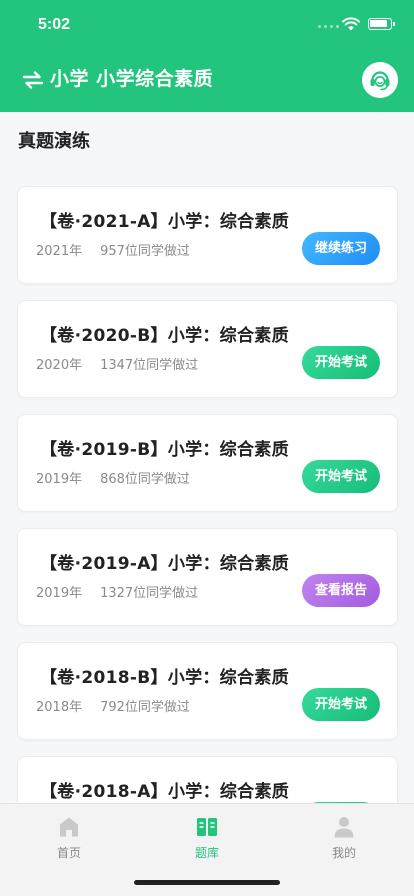 This screenshot has width=414, height=896. What do you see at coordinates (207, 882) in the screenshot?
I see `home-indicator` at bounding box center [207, 882].